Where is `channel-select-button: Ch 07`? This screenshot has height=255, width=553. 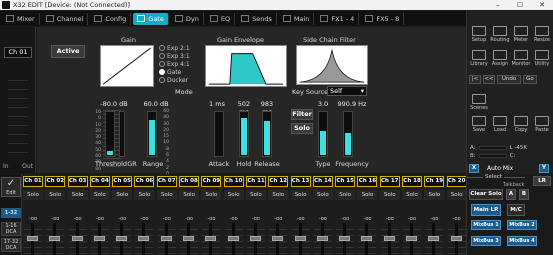 channel-select-button: Ch 07 is located at coordinates (166, 181).